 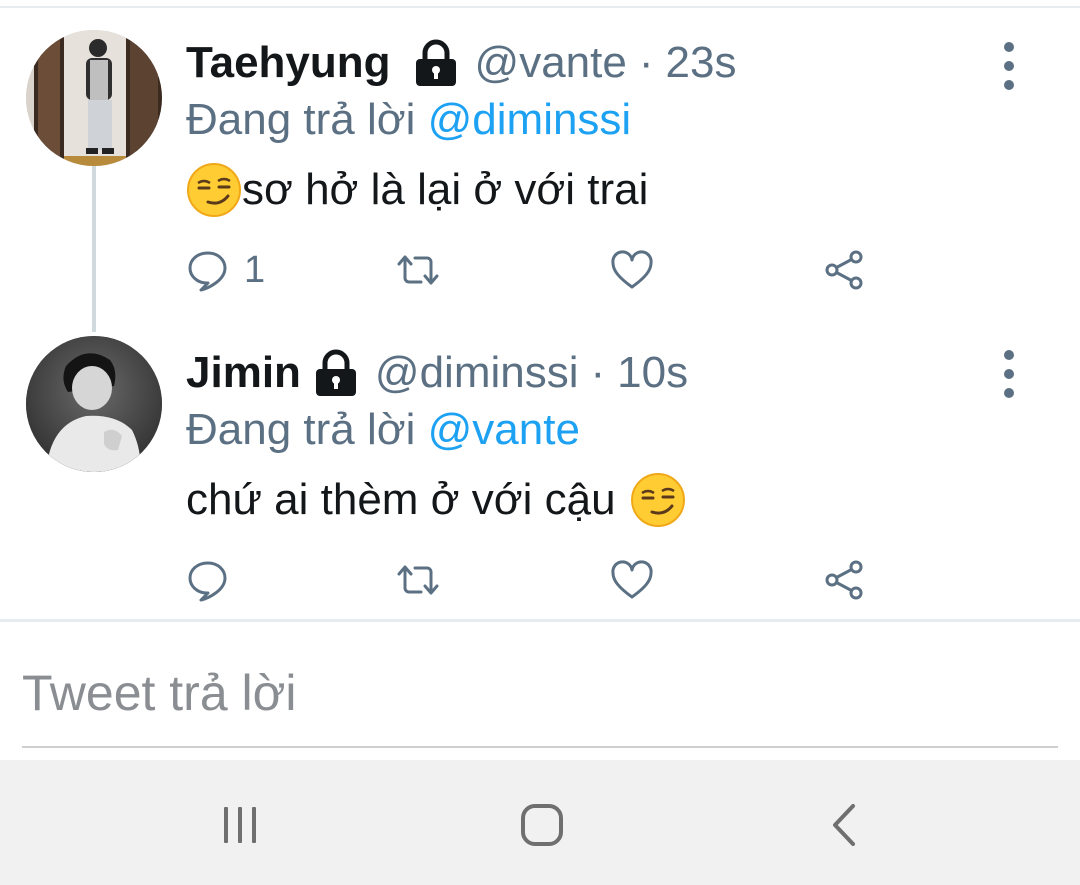 What do you see at coordinates (540, 7) in the screenshot?
I see `top-divider` at bounding box center [540, 7].